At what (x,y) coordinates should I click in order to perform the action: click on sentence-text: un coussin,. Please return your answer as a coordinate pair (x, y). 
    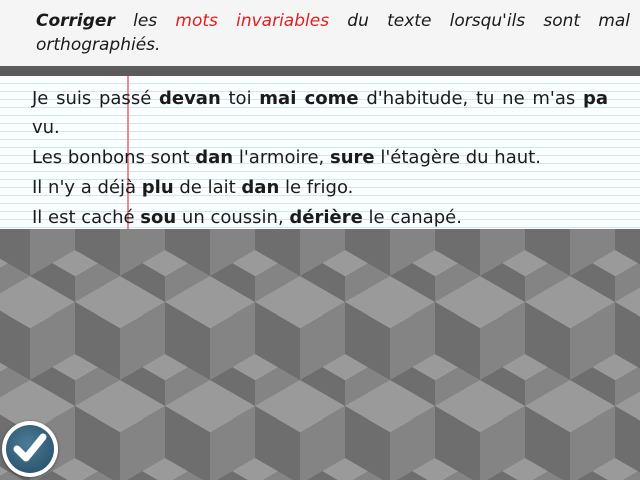
    Looking at the image, I should click on (233, 217).